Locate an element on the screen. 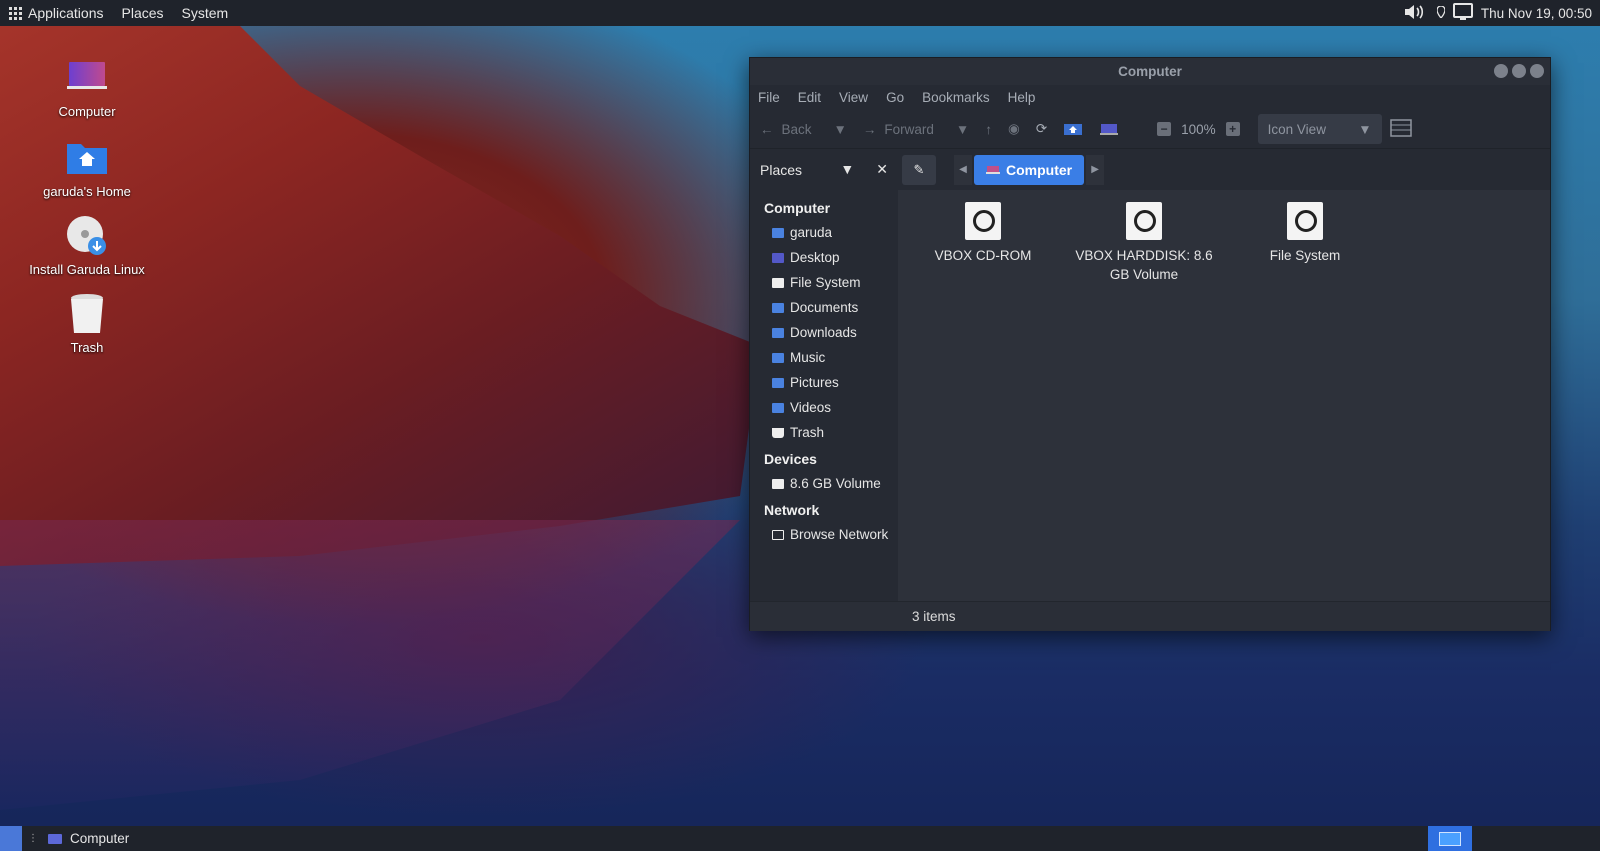  zoom-level: 100% is located at coordinates (1198, 129).